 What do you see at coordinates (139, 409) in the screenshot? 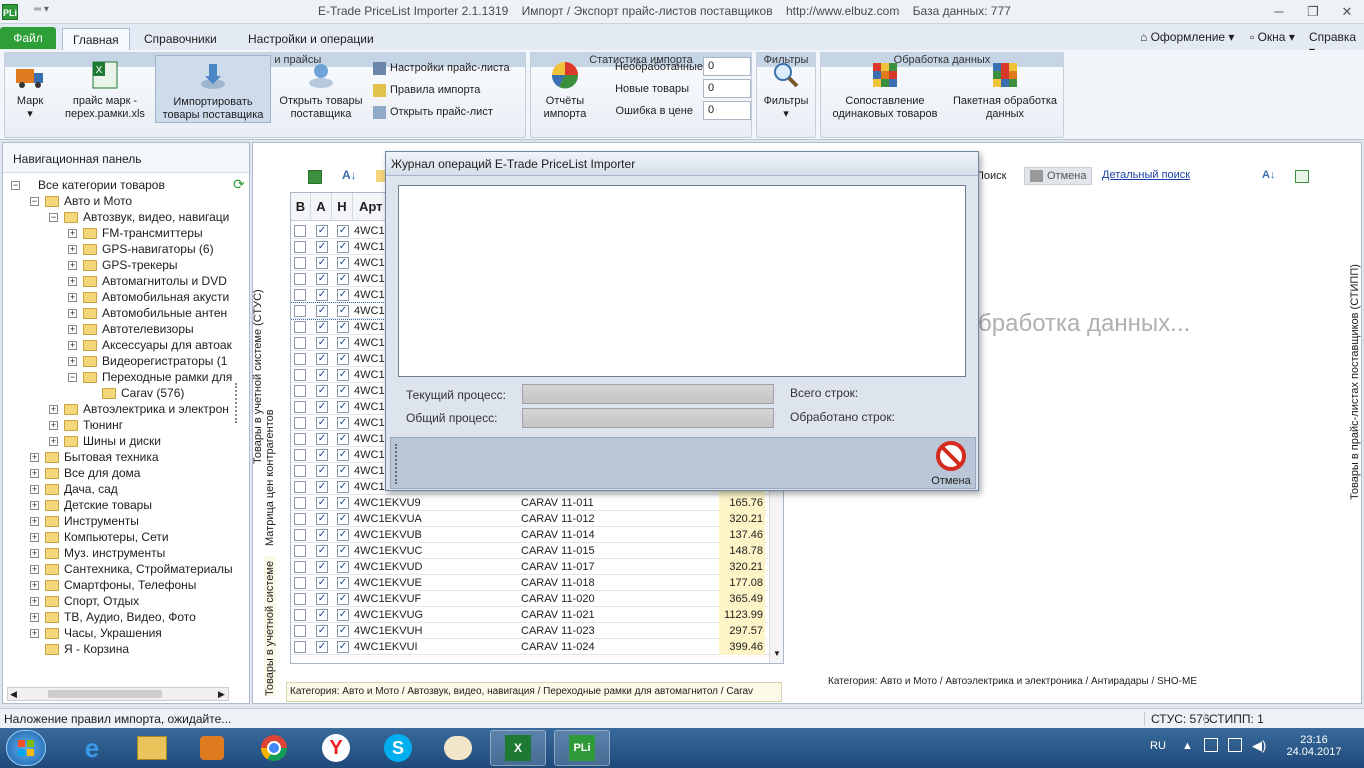
I see `tree-item: + Автоэлектрика и электрон` at bounding box center [139, 409].